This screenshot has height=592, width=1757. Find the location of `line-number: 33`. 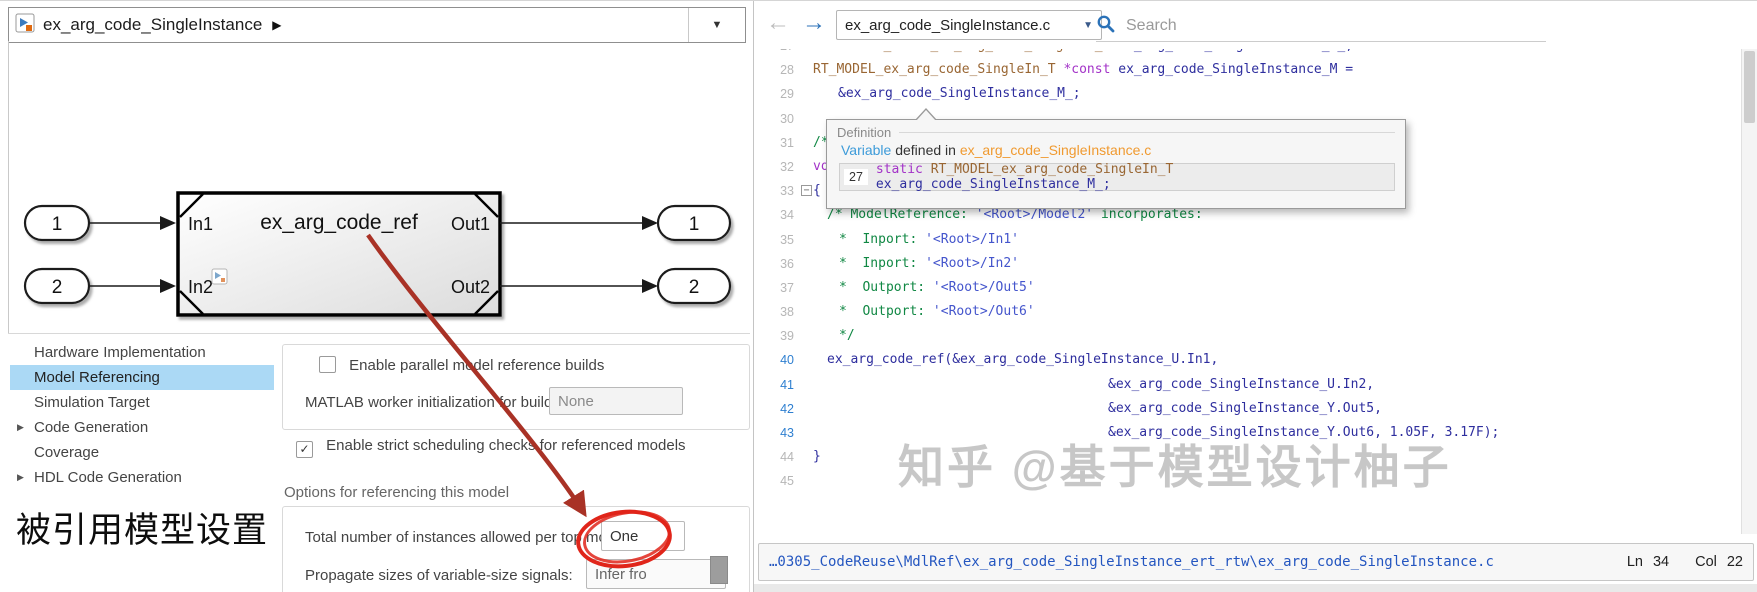

line-number: 33 is located at coordinates (774, 191).